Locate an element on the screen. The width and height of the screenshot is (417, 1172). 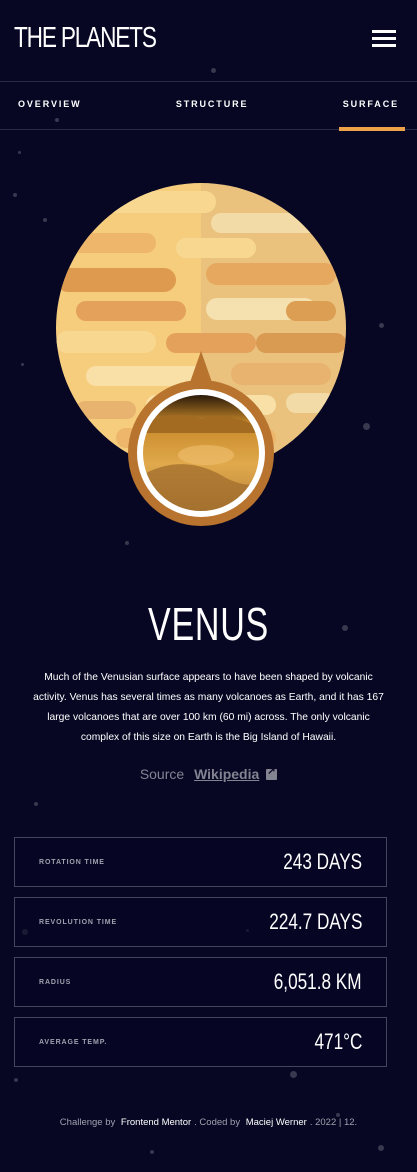
stat-rotation-time: ROTATION TIME 243 DAYS is located at coordinates (200, 862).